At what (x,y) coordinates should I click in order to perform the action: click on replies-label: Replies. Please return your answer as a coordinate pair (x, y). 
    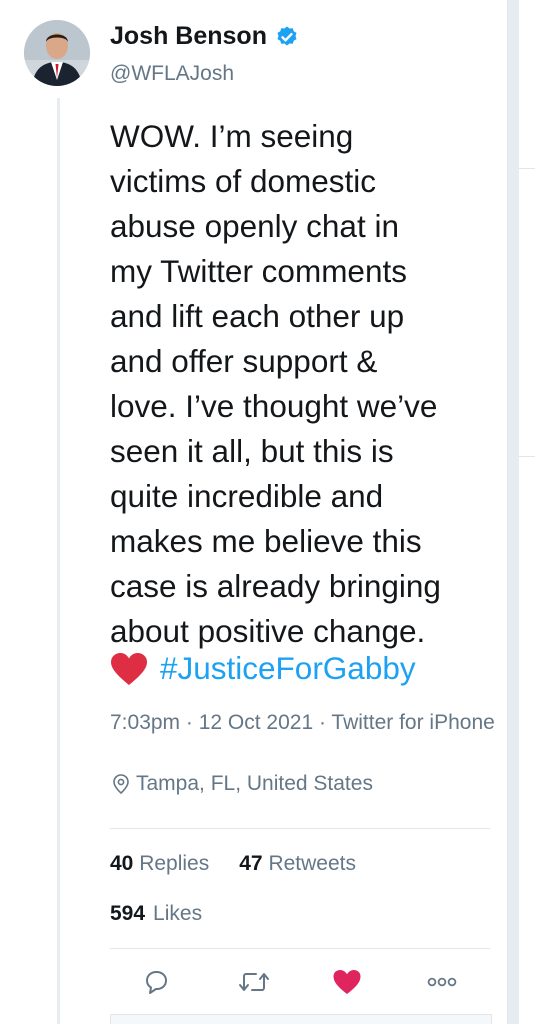
    Looking at the image, I should click on (174, 863).